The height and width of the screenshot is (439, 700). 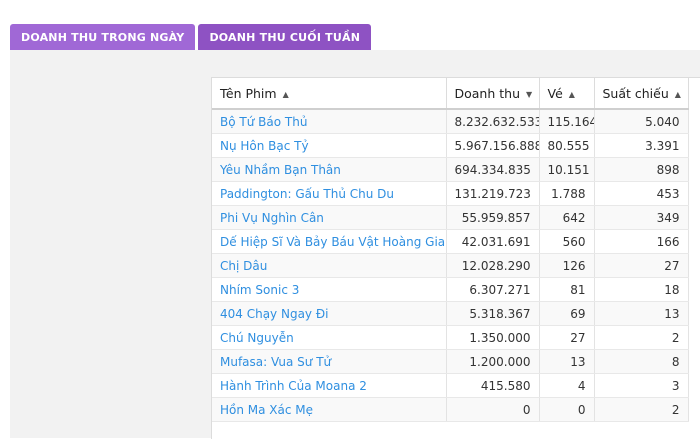 What do you see at coordinates (641, 241) in the screenshot?
I see `screenings-cell: 166` at bounding box center [641, 241].